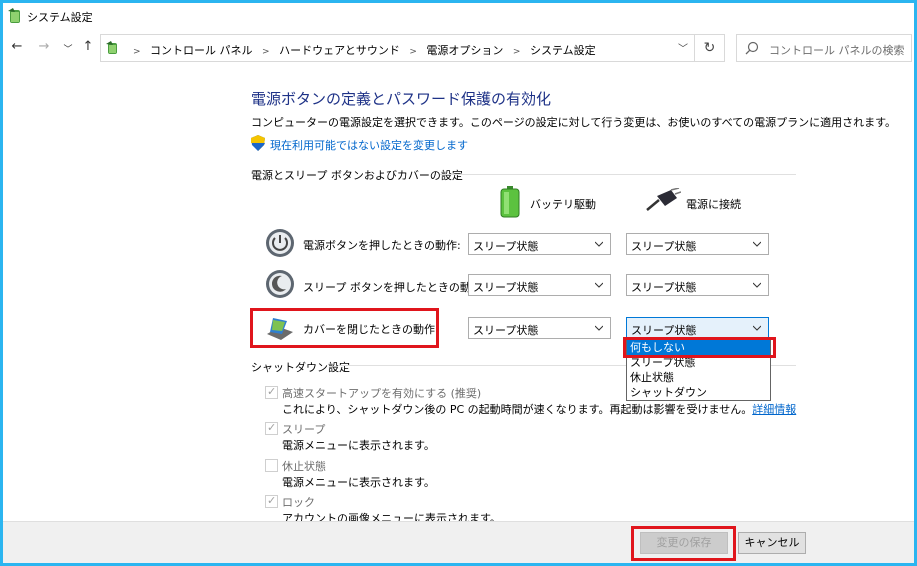  I want to click on plugged-in-column-header: 電源に接続, so click(713, 204).